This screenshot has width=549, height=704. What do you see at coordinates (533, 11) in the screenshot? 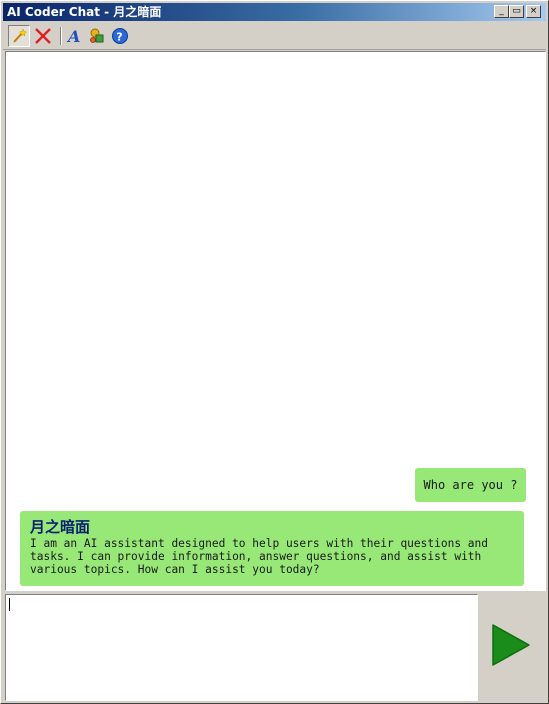
I see `close-button: ×` at bounding box center [533, 11].